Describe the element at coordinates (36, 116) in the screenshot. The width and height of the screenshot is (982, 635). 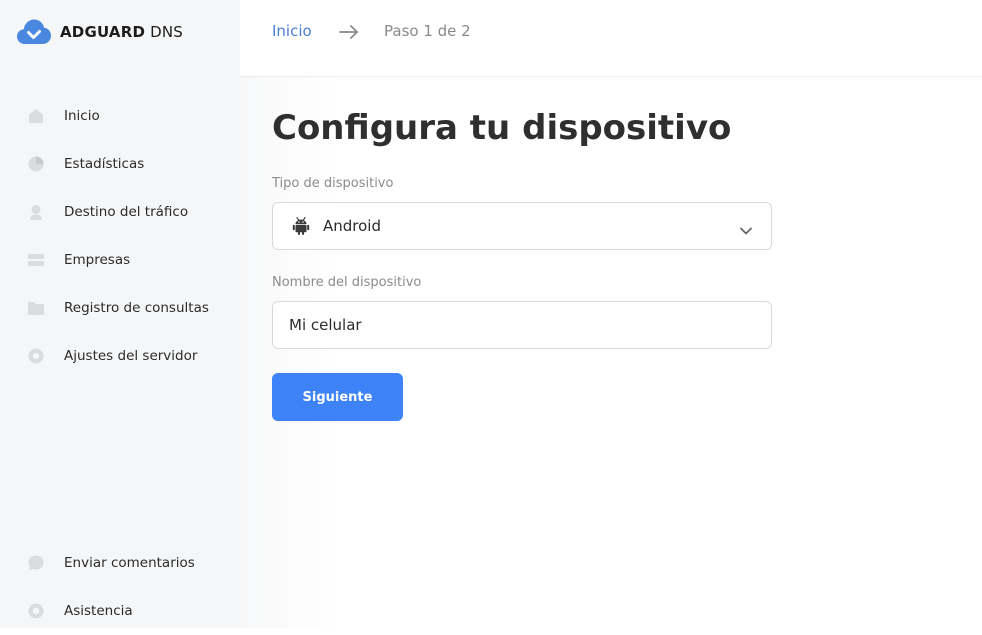
I see `home-icon` at that location.